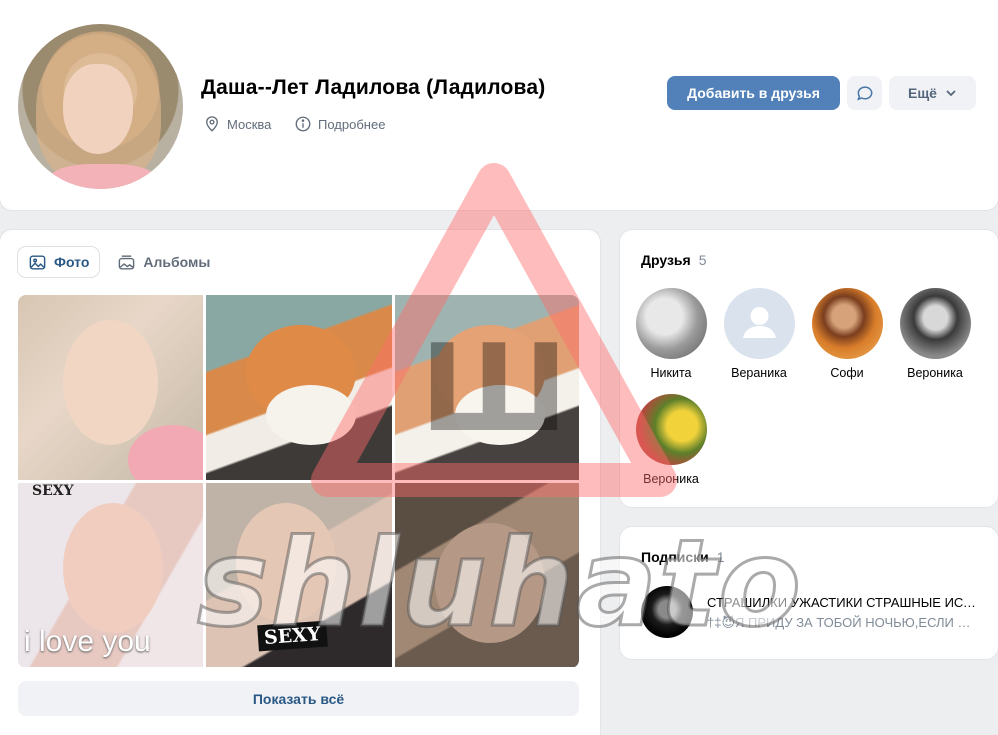  What do you see at coordinates (177, 262) in the screenshot?
I see `tab-albums-label: Альбомы` at bounding box center [177, 262].